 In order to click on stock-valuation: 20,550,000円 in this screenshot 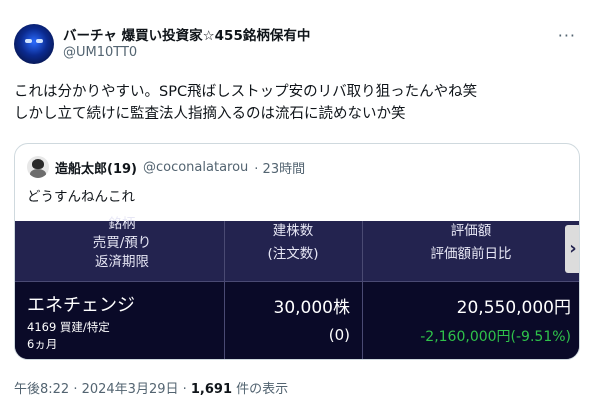, I will do `click(513, 308)`.